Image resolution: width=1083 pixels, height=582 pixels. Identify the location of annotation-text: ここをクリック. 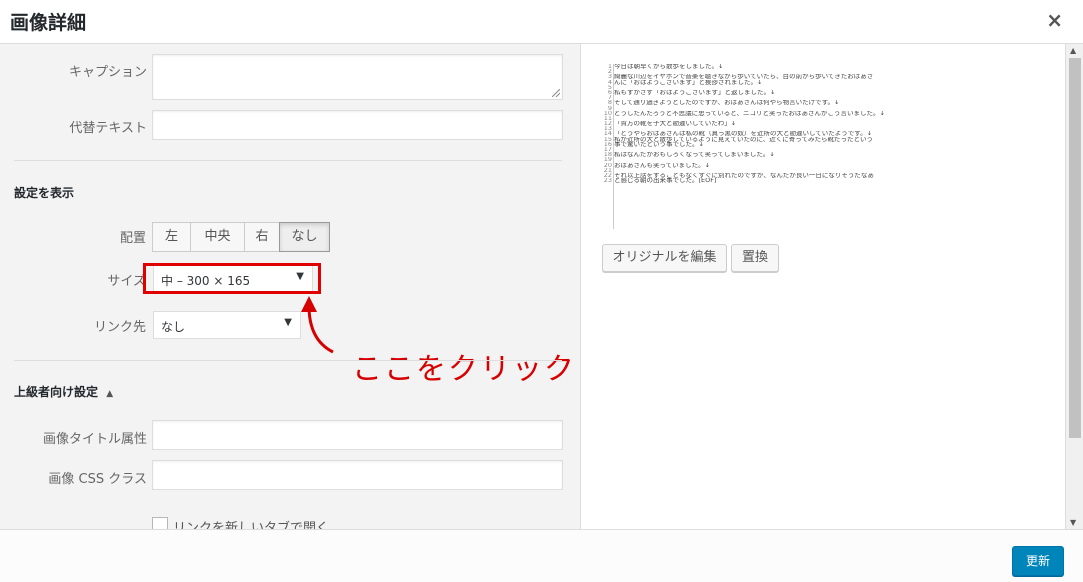
(464, 369).